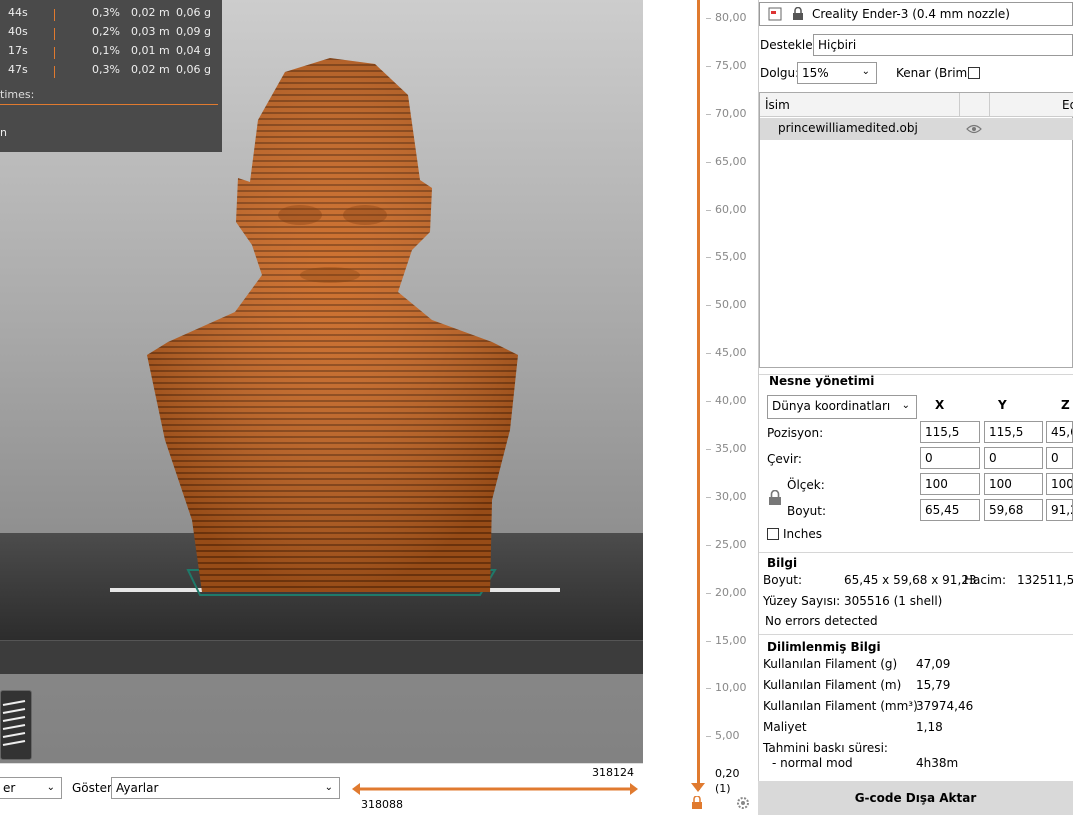 Image resolution: width=1073 pixels, height=815 pixels. Describe the element at coordinates (916, 129) in the screenshot. I see `list-item: princewilliamedited.obj` at that location.